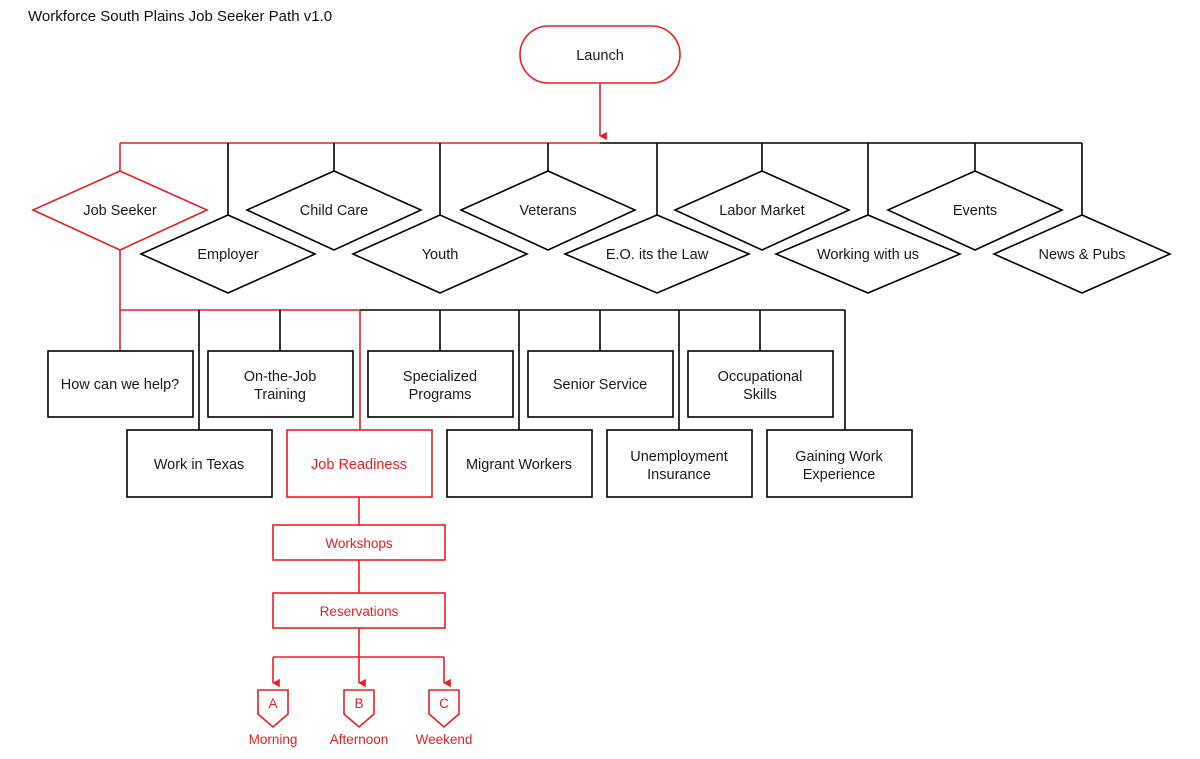 The height and width of the screenshot is (759, 1200). Describe the element at coordinates (120, 211) in the screenshot. I see `category-job-seeker-label: Job Seeker` at that location.